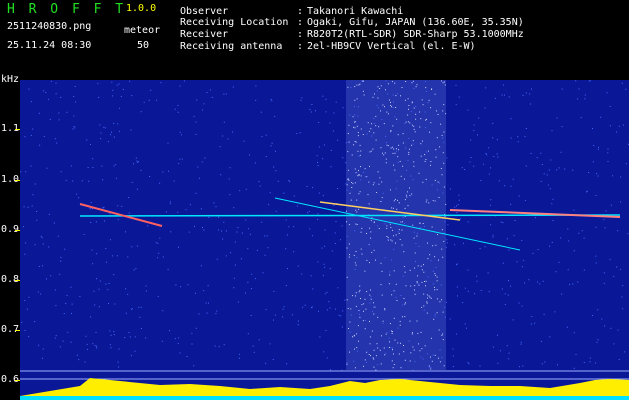 Image resolution: width=629 pixels, height=400 pixels. I want to click on info-key: Receiving Location, so click(234, 22).